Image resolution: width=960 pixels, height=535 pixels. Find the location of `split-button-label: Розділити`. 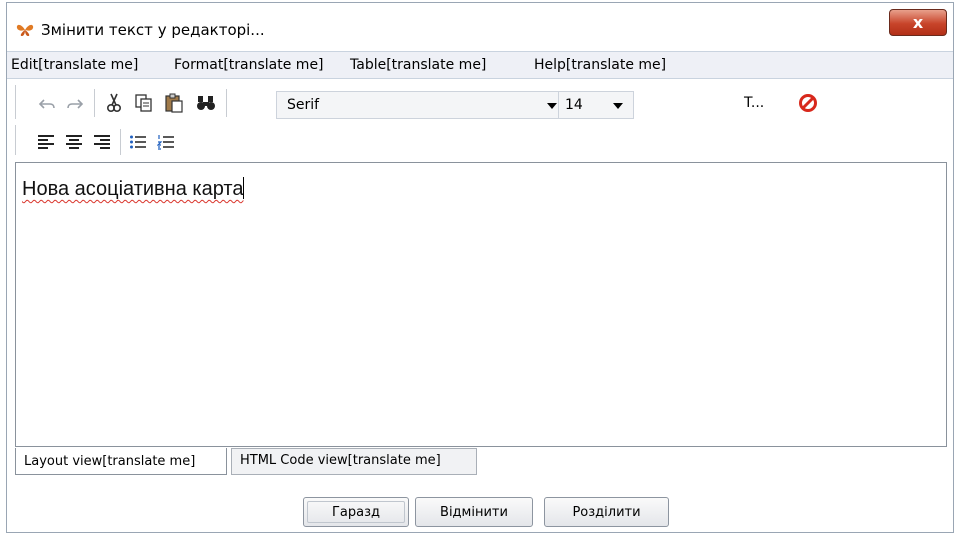

split-button-label: Розділити is located at coordinates (606, 512).